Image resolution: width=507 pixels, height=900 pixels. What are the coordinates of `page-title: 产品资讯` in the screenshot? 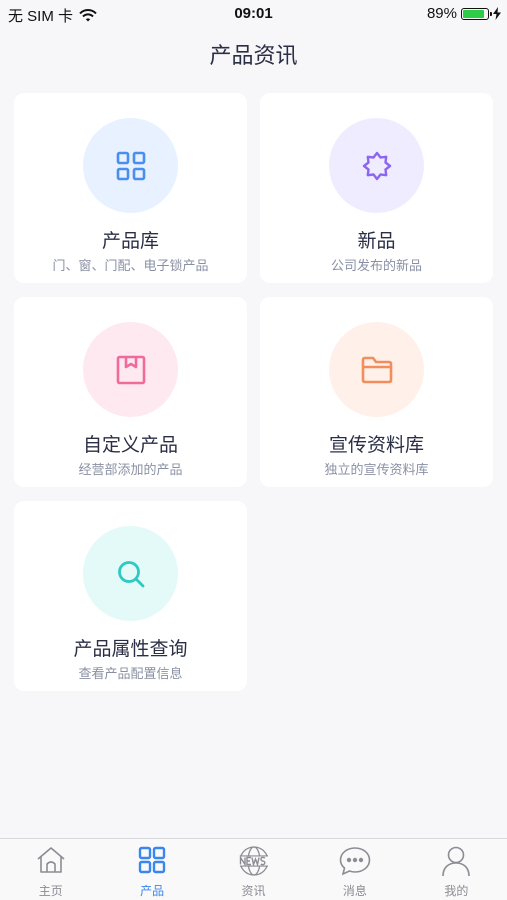 It's located at (253, 56).